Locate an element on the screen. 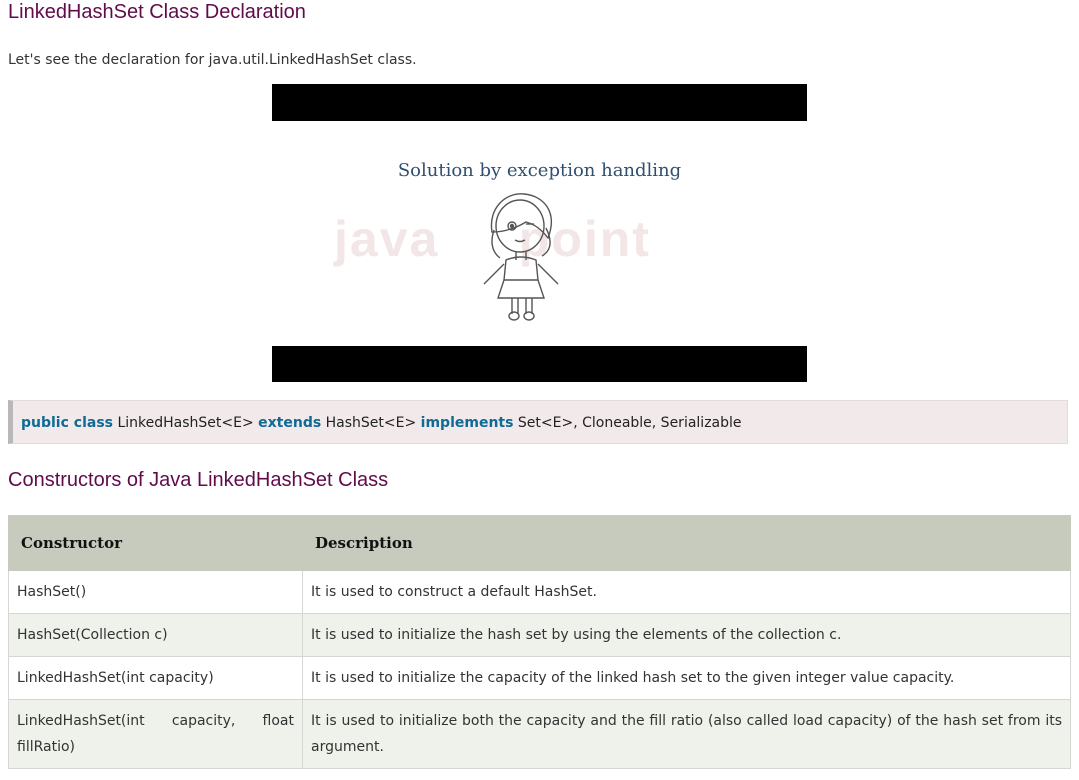 The height and width of the screenshot is (780, 1079). video-top-bar is located at coordinates (539, 102).